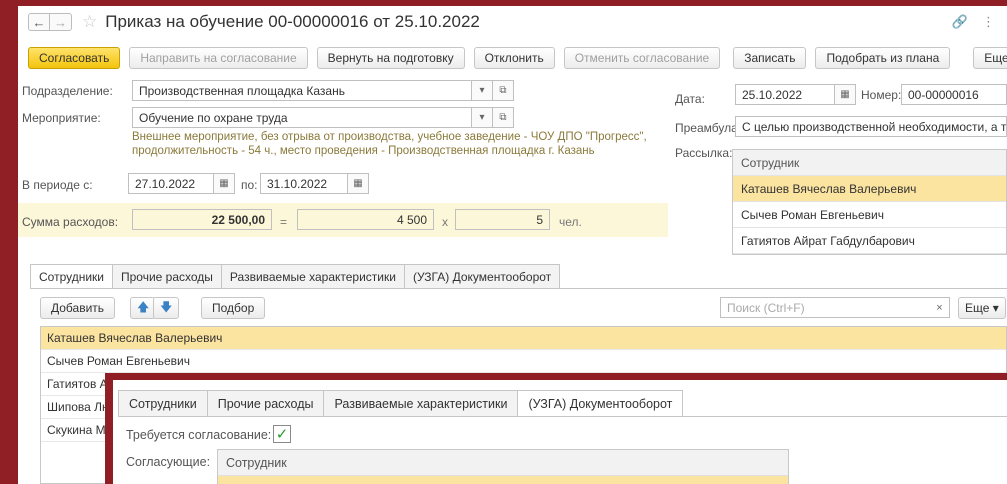  I want to click on cost-label: Сумма расходов:, so click(70, 222).